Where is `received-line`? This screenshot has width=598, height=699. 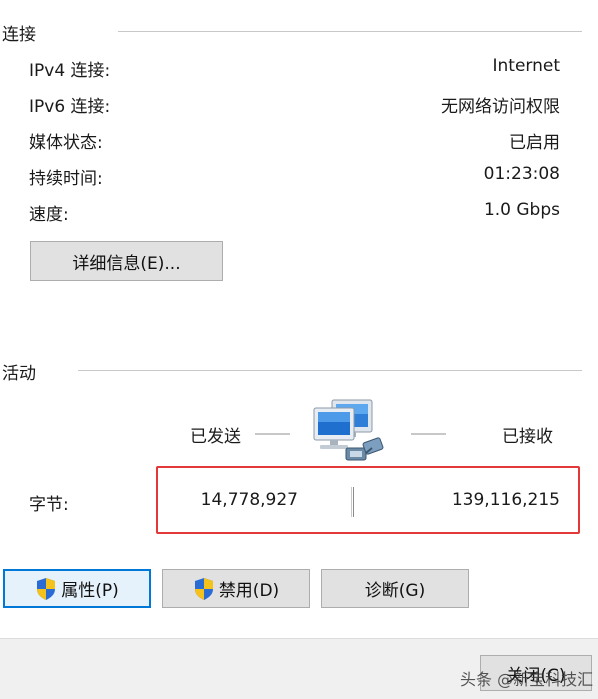
received-line is located at coordinates (428, 434).